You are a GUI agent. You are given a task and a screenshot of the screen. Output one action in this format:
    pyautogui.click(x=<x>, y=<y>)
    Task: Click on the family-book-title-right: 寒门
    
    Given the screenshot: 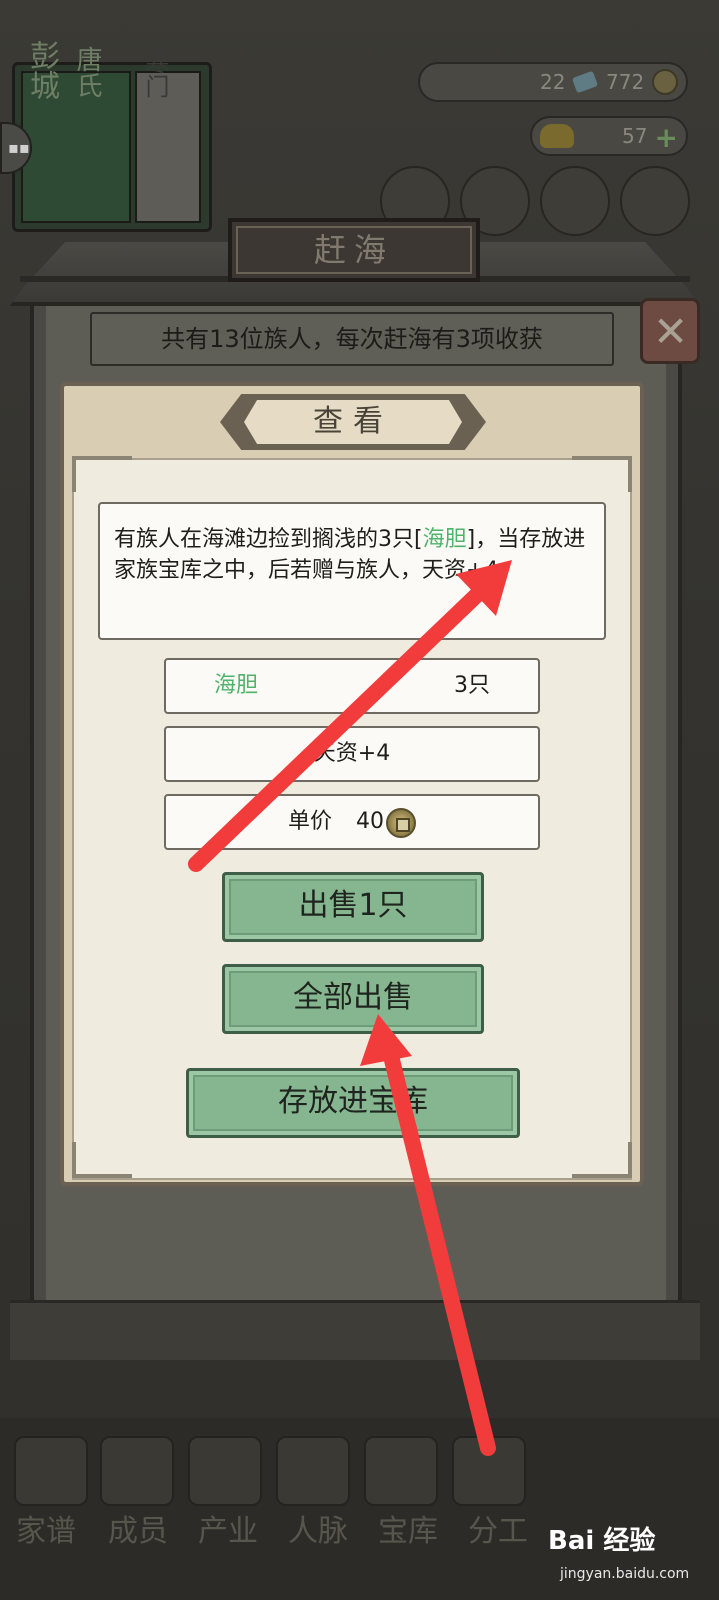 What is the action you would take?
    pyautogui.click(x=155, y=74)
    